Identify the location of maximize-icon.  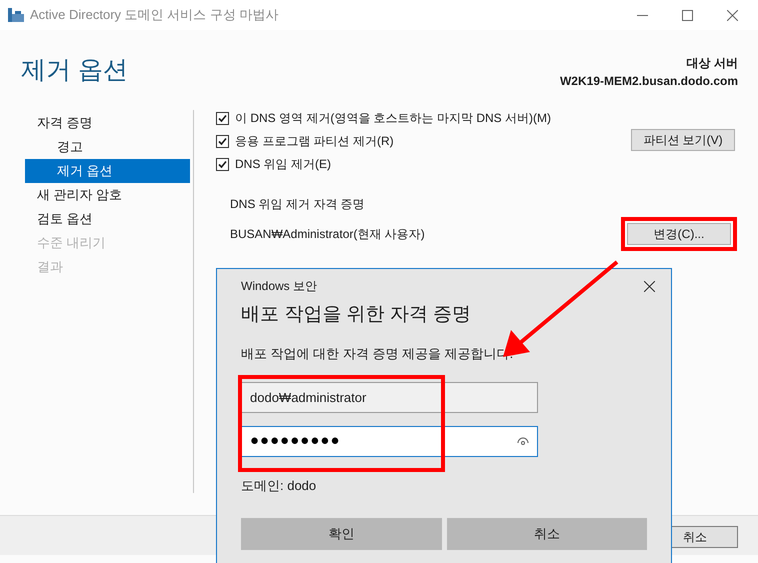
(687, 15).